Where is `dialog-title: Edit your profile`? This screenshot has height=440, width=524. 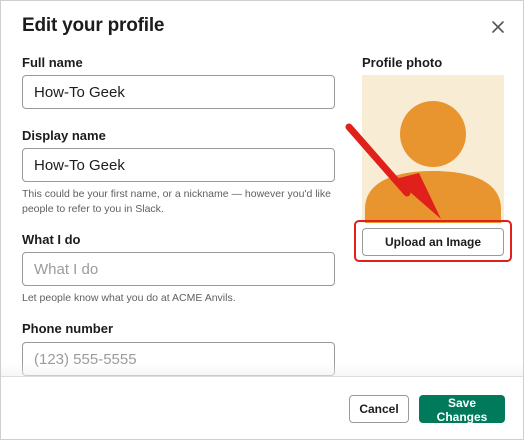 dialog-title: Edit your profile is located at coordinates (93, 25).